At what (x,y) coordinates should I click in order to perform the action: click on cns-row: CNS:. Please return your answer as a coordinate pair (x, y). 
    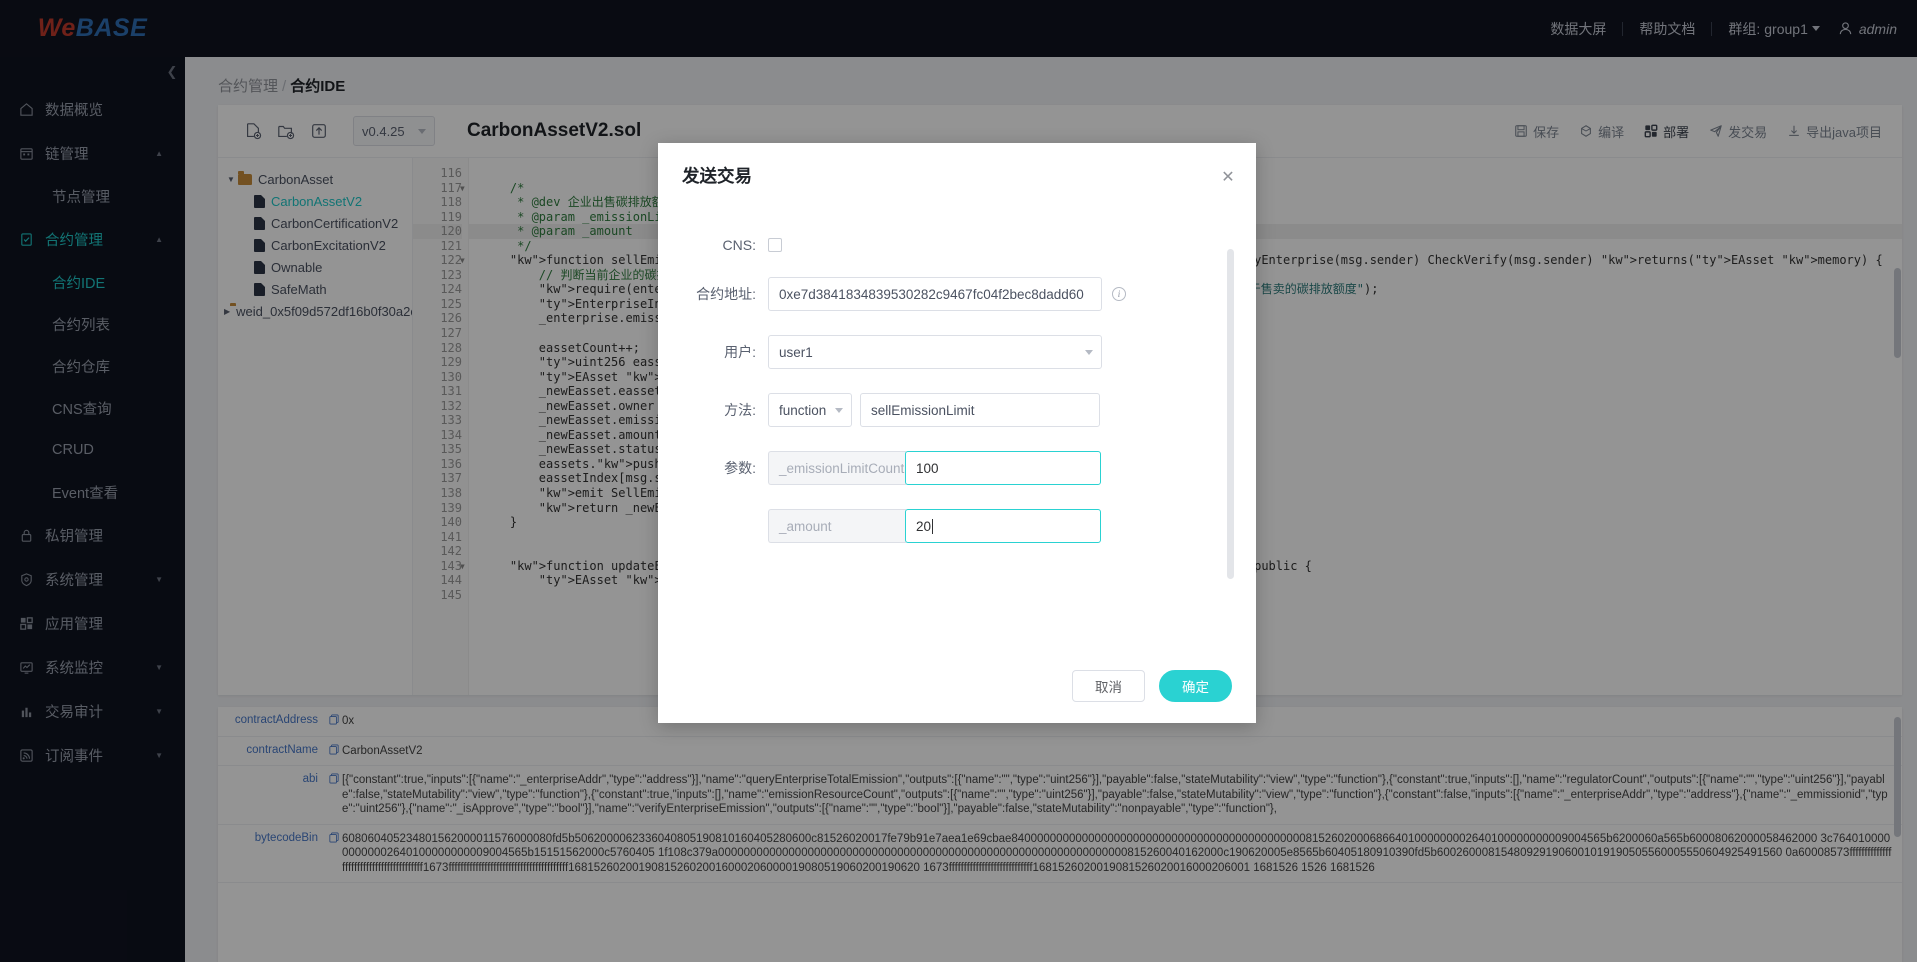
    Looking at the image, I should click on (957, 245).